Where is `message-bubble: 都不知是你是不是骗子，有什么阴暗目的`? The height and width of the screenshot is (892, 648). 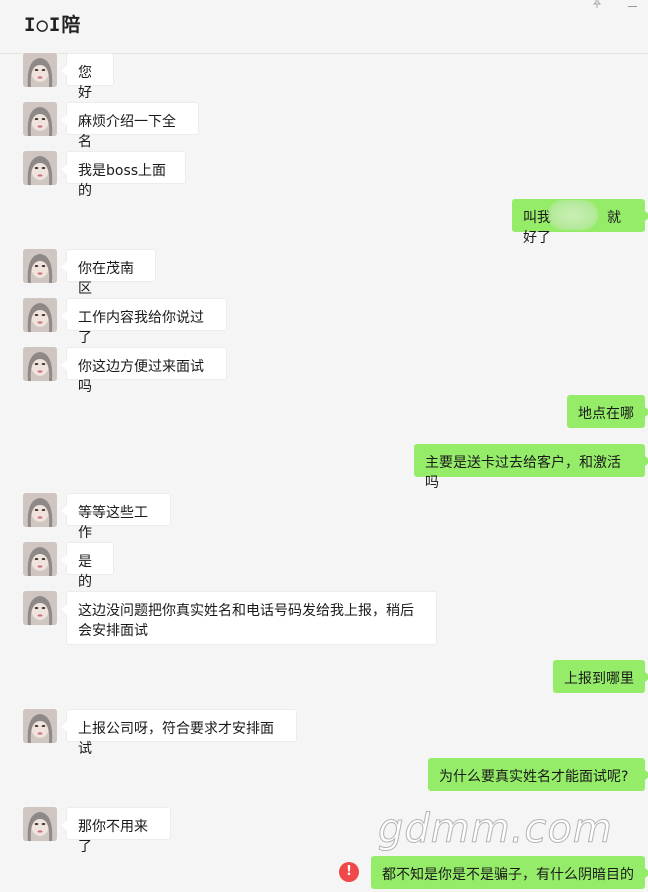
message-bubble: 都不知是你是不是骗子，有什么阴暗目的 is located at coordinates (509, 872).